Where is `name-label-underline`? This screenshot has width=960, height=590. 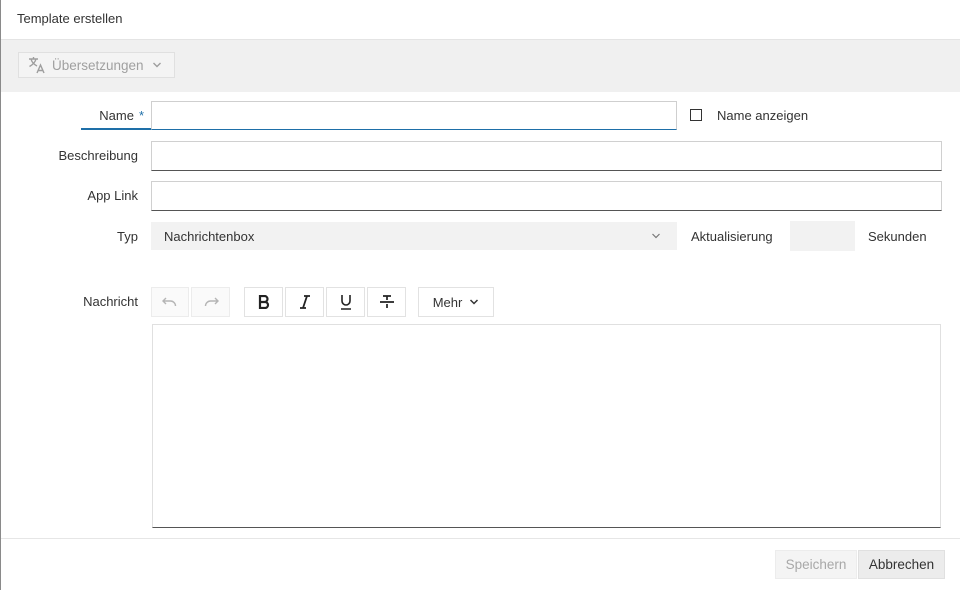 name-label-underline is located at coordinates (116, 129).